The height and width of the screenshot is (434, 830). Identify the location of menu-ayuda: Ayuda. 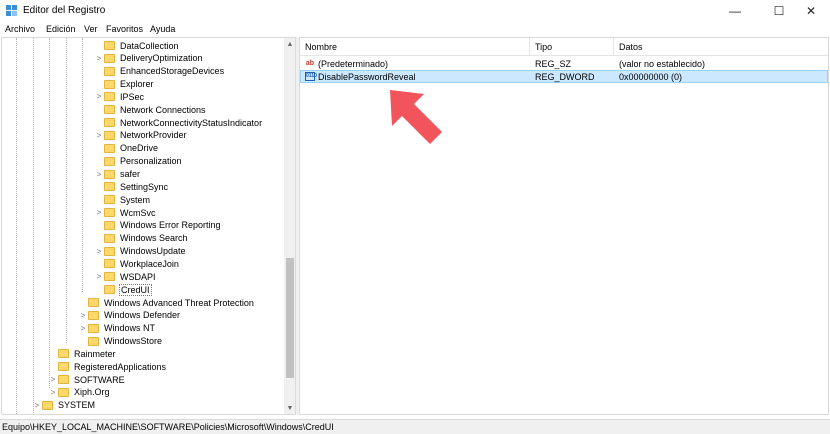
(162, 29).